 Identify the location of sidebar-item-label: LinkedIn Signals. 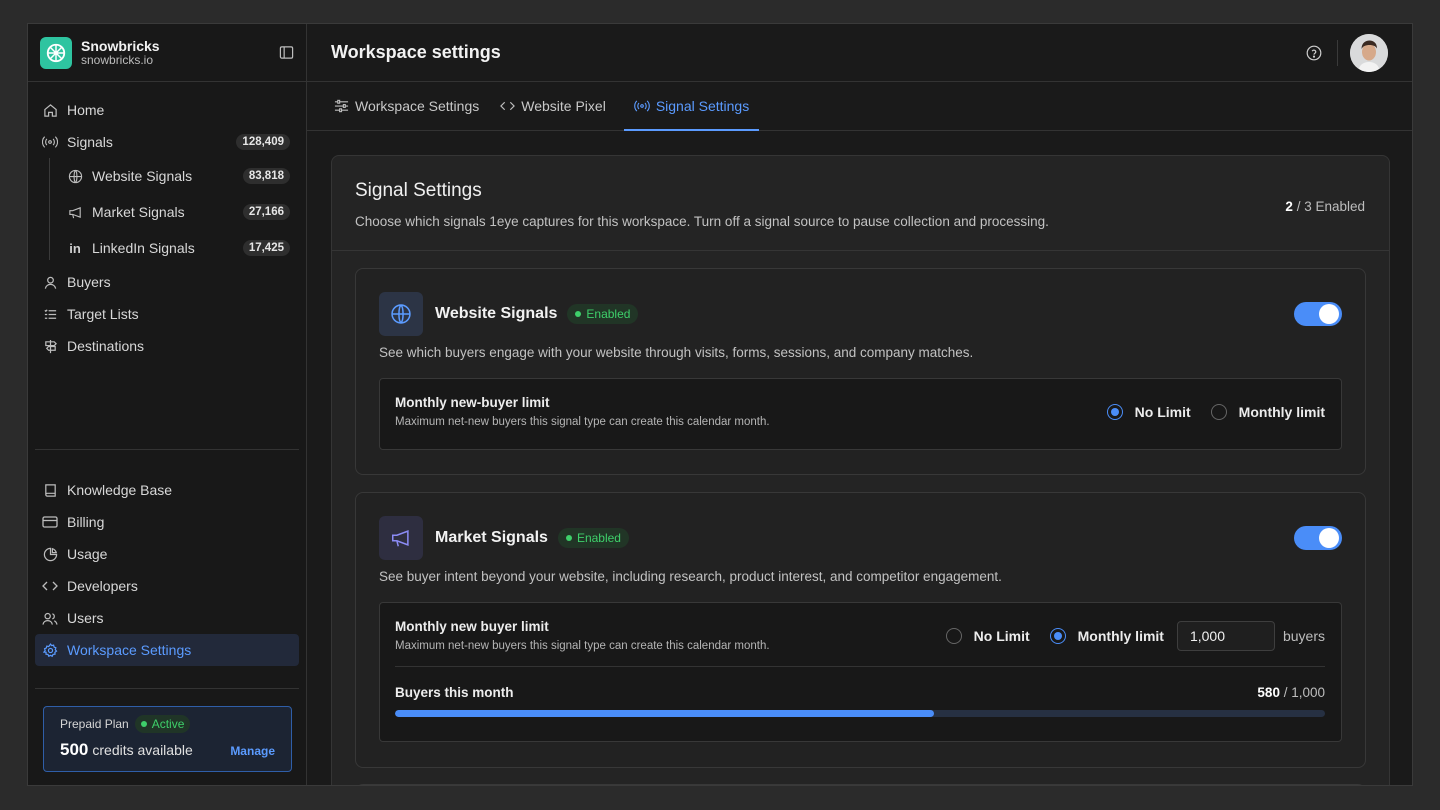
(143, 248).